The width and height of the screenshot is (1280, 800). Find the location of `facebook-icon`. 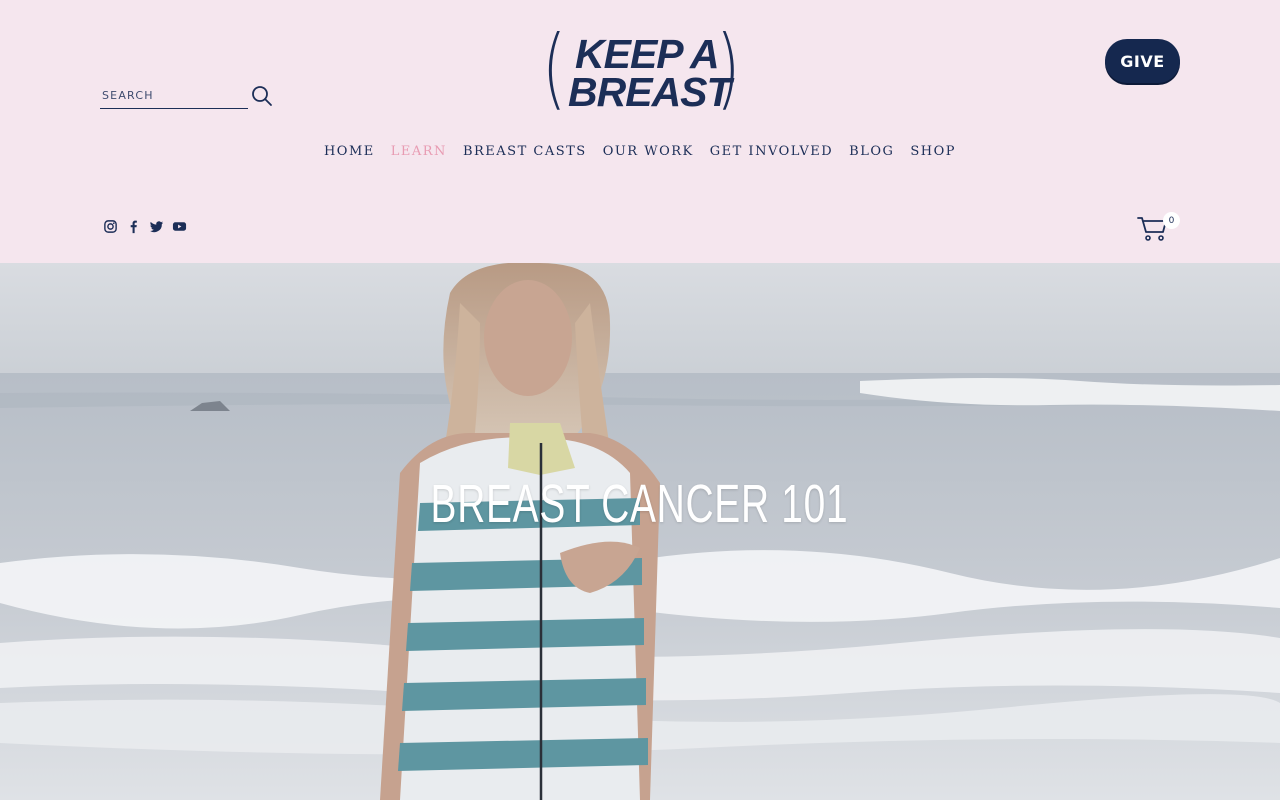

facebook-icon is located at coordinates (133, 226).